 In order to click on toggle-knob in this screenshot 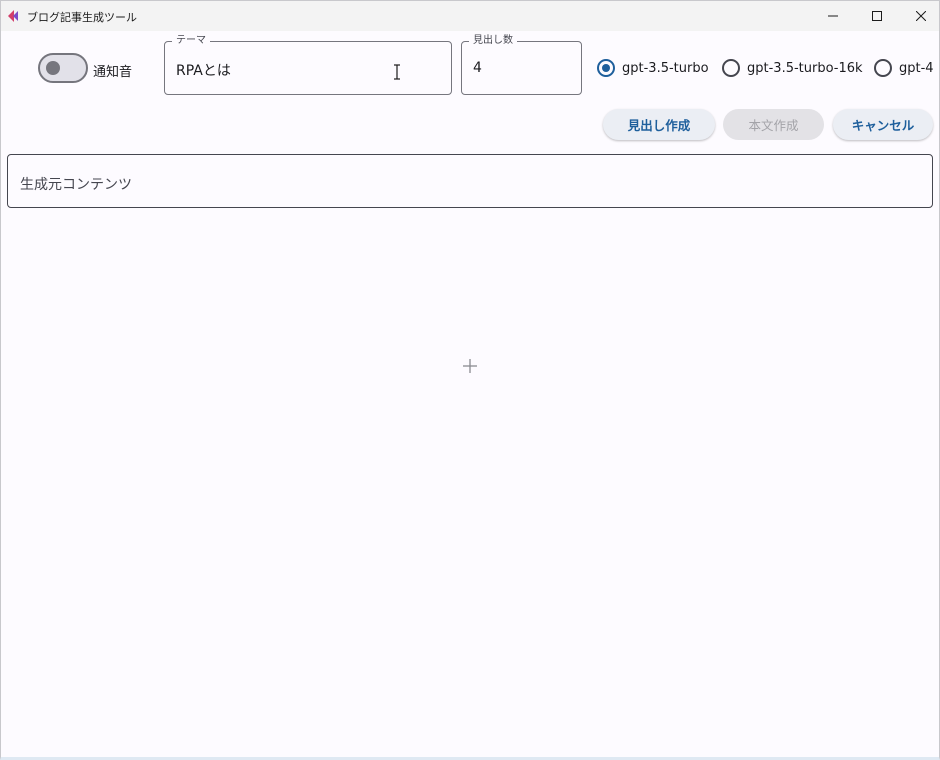, I will do `click(53, 68)`.